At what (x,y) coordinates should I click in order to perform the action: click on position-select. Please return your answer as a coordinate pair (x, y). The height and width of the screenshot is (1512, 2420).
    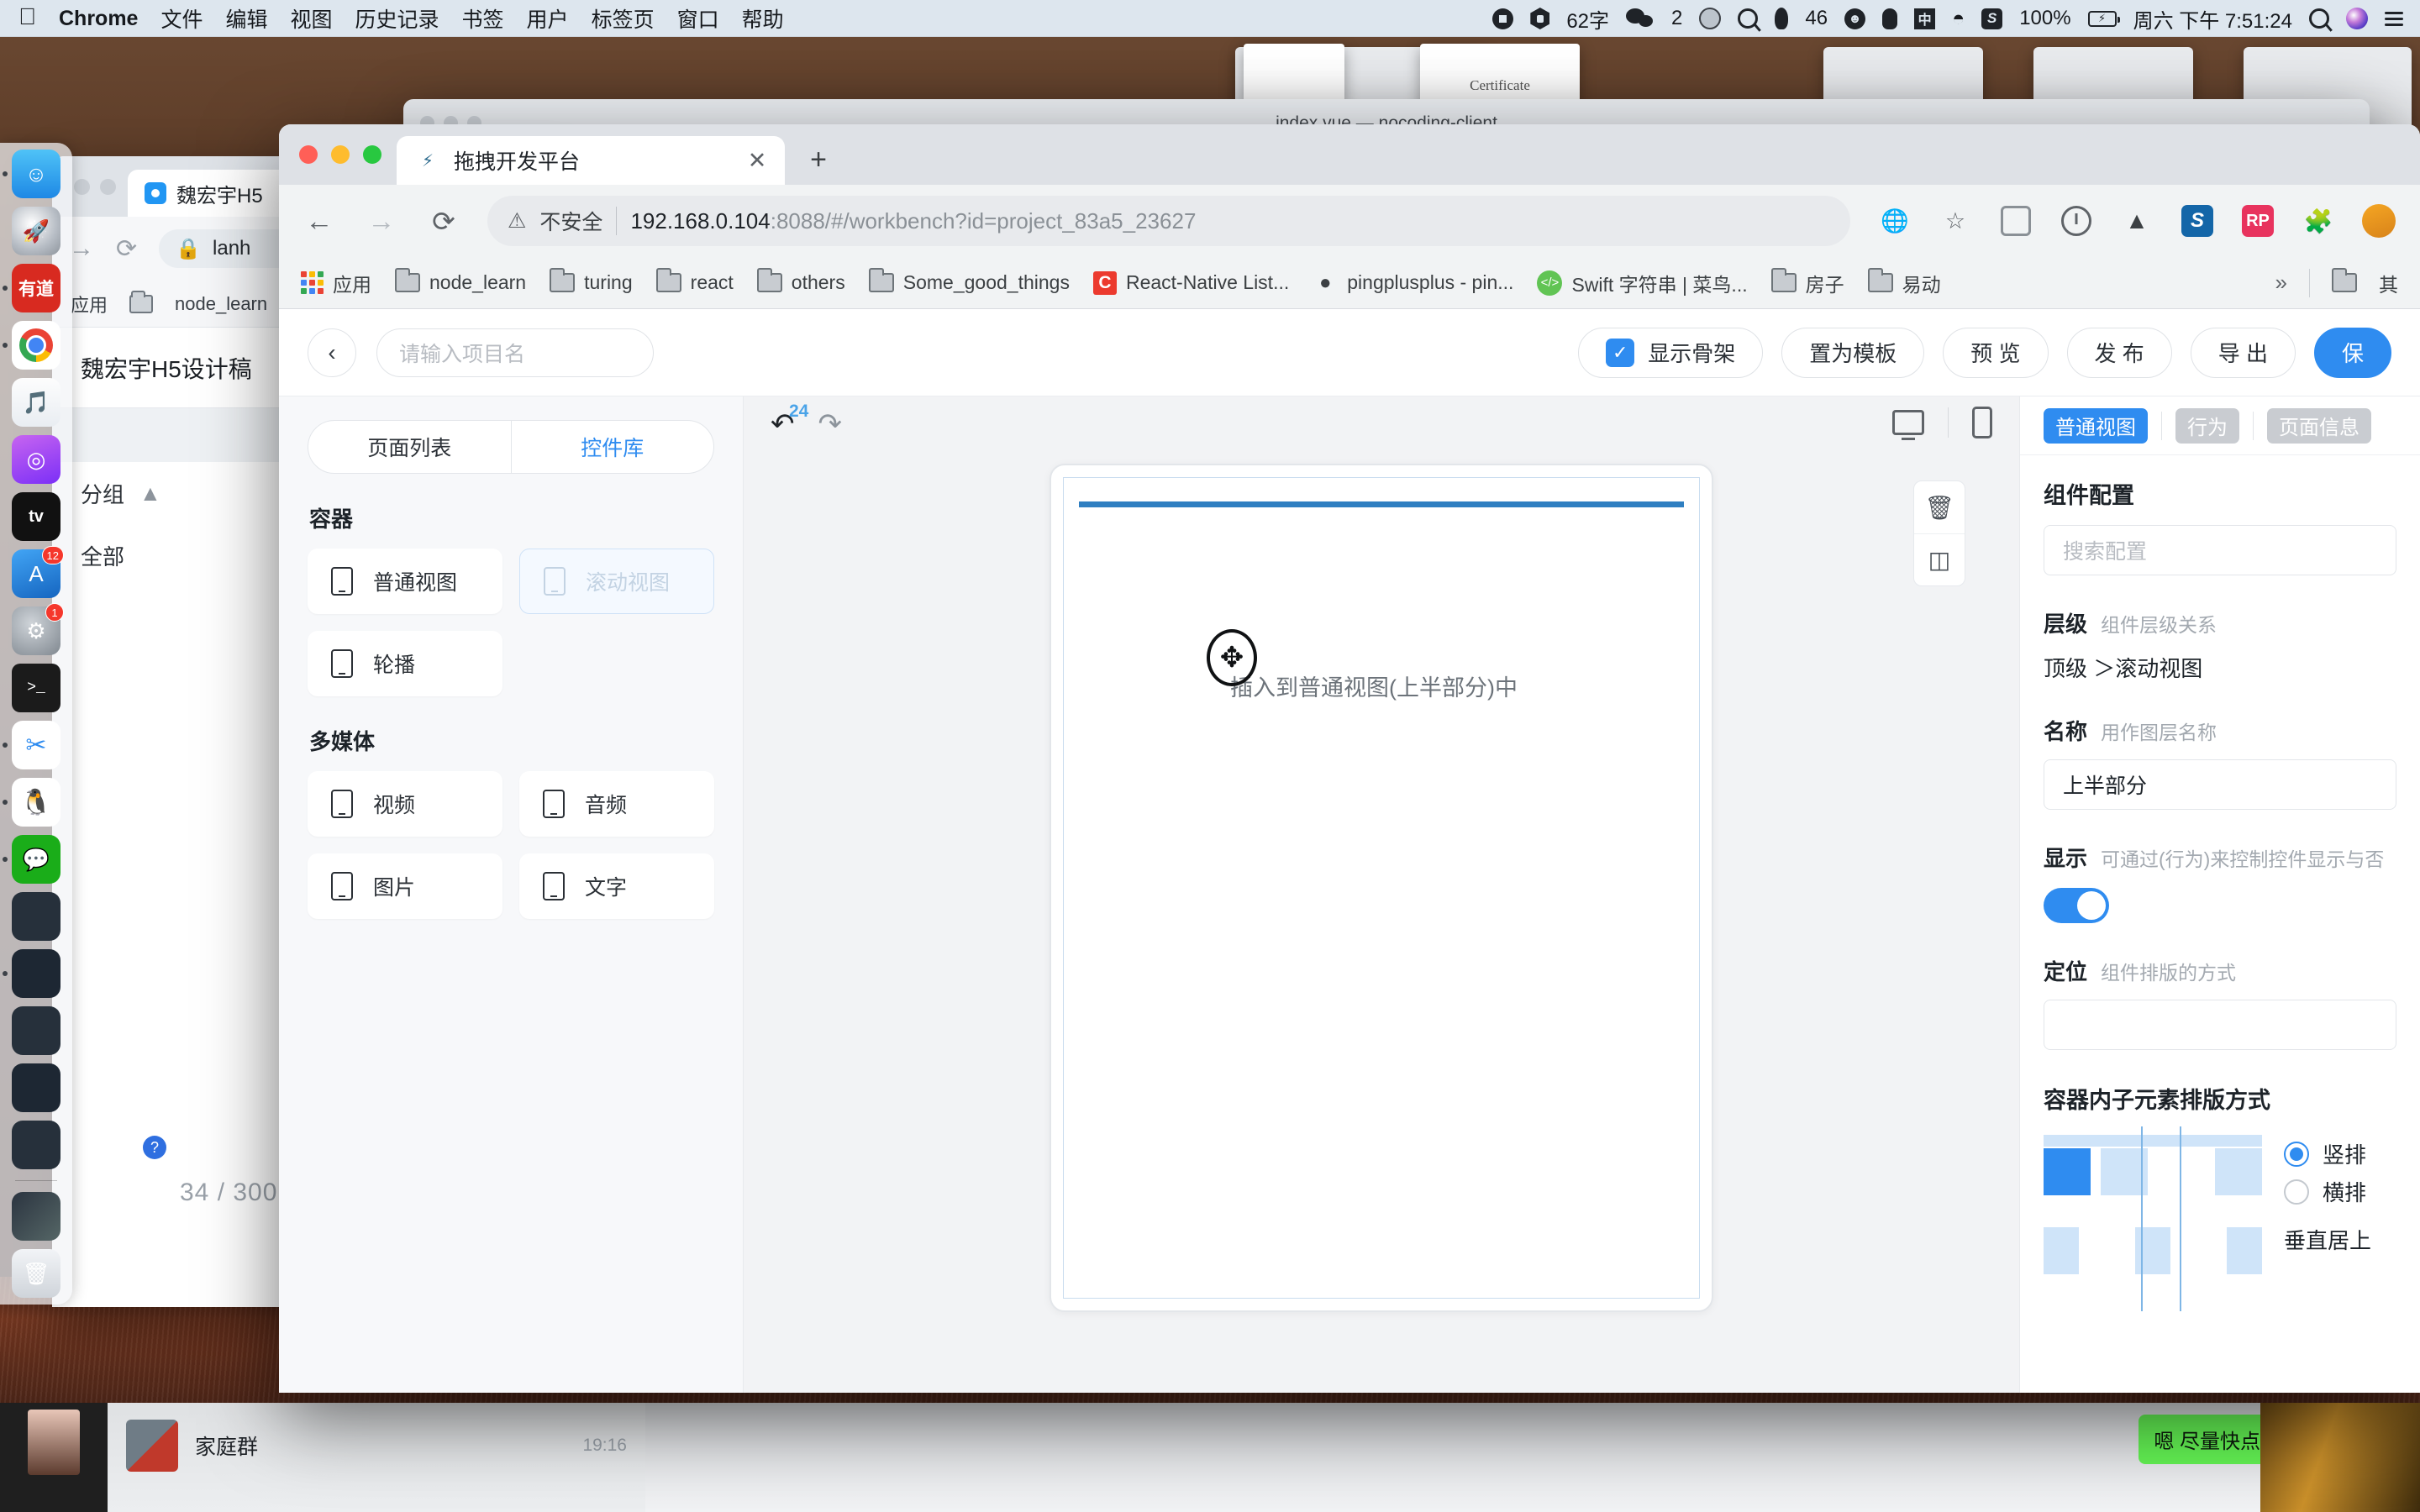
    Looking at the image, I should click on (2220, 1025).